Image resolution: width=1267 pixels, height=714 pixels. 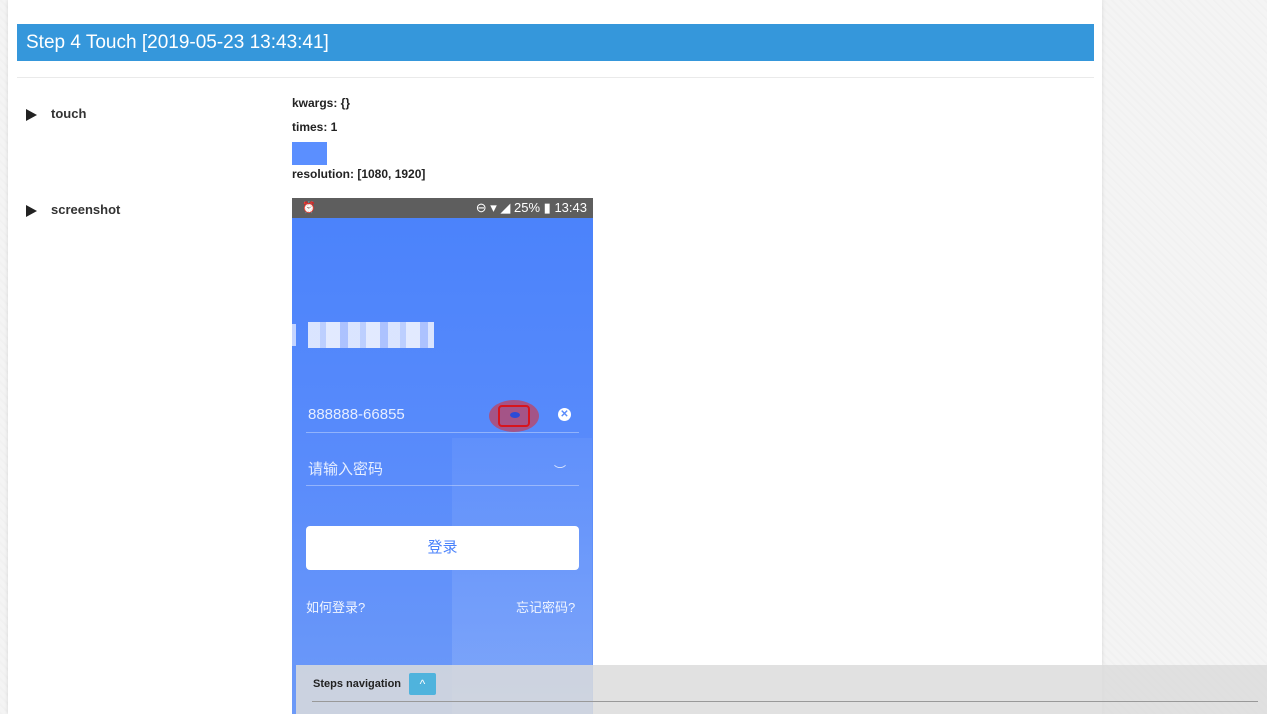 I want to click on battery-icon: ▮, so click(x=547, y=207).